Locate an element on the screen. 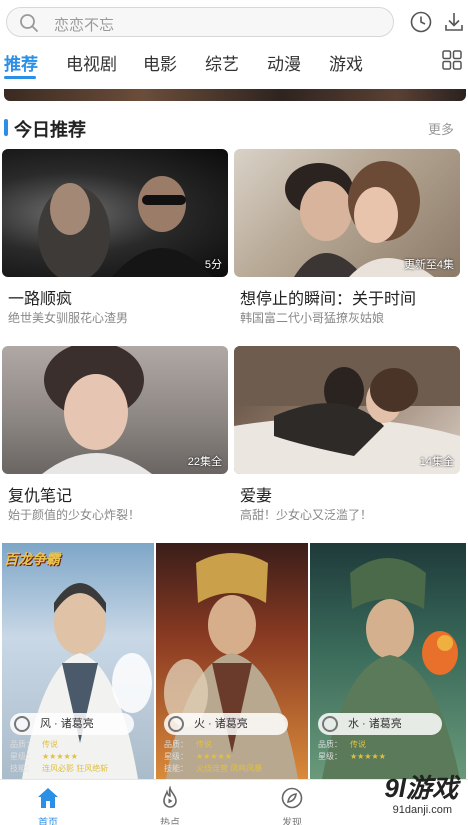 The image size is (468, 825). video-thumbnail: 5分 is located at coordinates (115, 213).